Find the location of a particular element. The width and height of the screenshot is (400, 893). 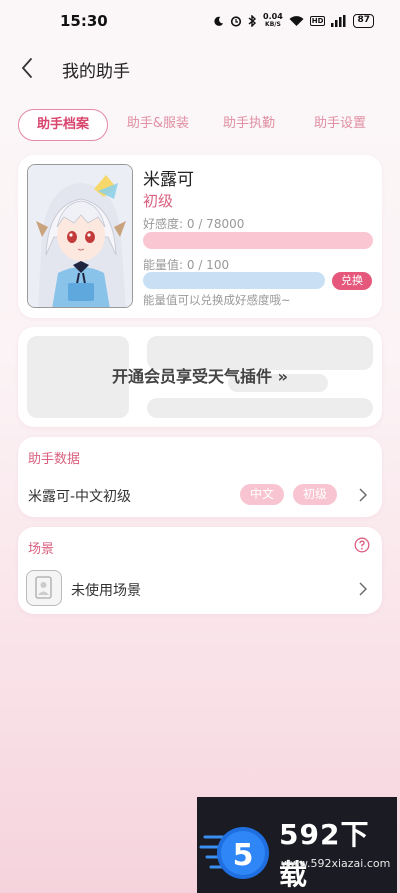

level-tag: 初级 is located at coordinates (315, 494).